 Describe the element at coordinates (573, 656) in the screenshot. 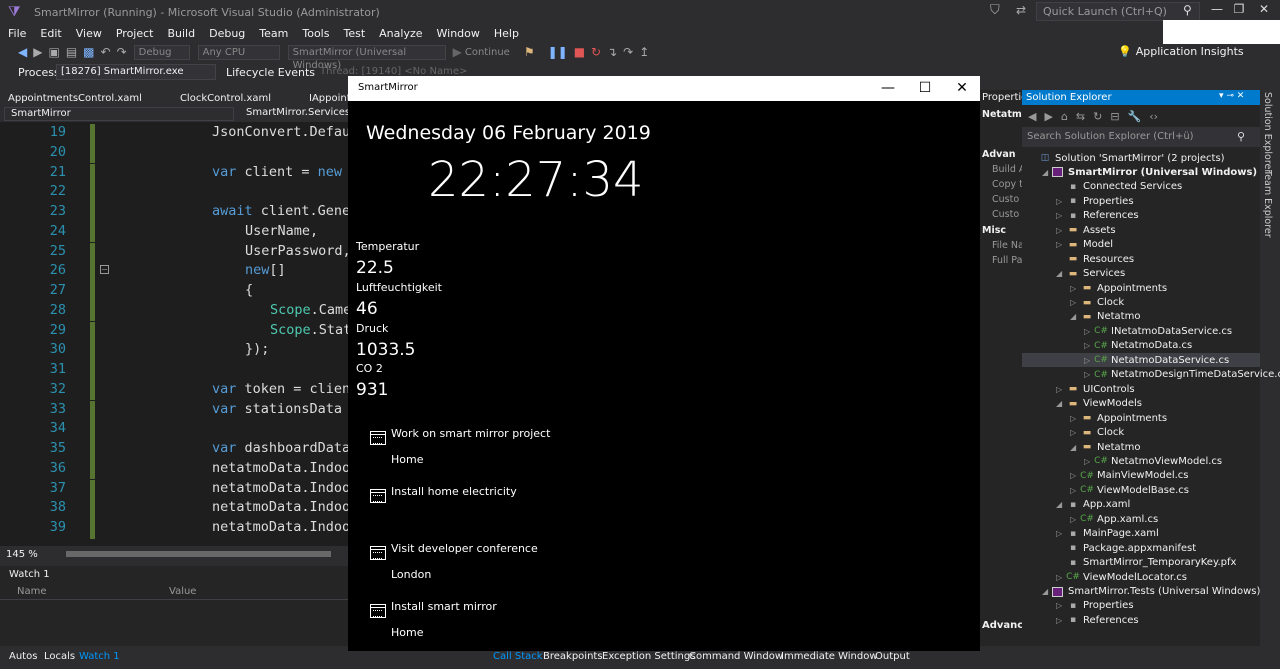

I see `tab-breakpoints: Breakpoints` at that location.